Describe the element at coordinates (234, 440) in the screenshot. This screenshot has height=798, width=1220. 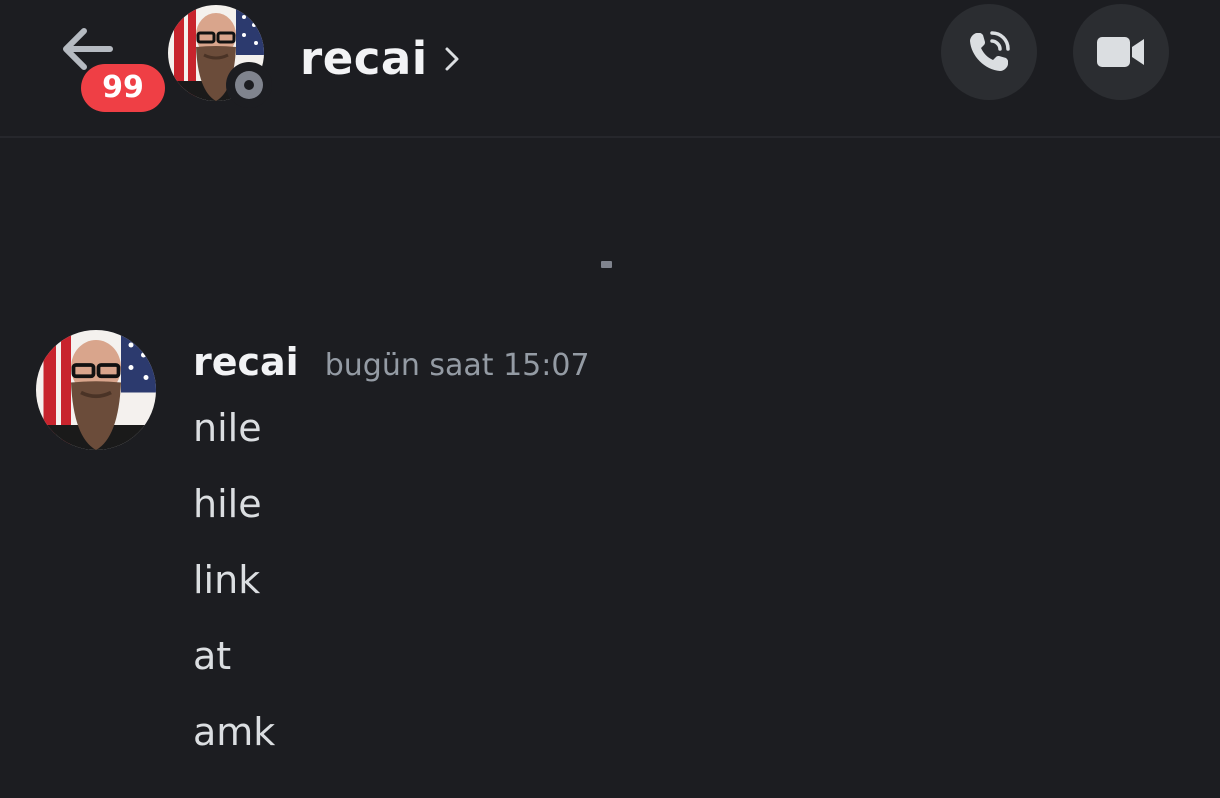
I see `message-text: nile` at that location.